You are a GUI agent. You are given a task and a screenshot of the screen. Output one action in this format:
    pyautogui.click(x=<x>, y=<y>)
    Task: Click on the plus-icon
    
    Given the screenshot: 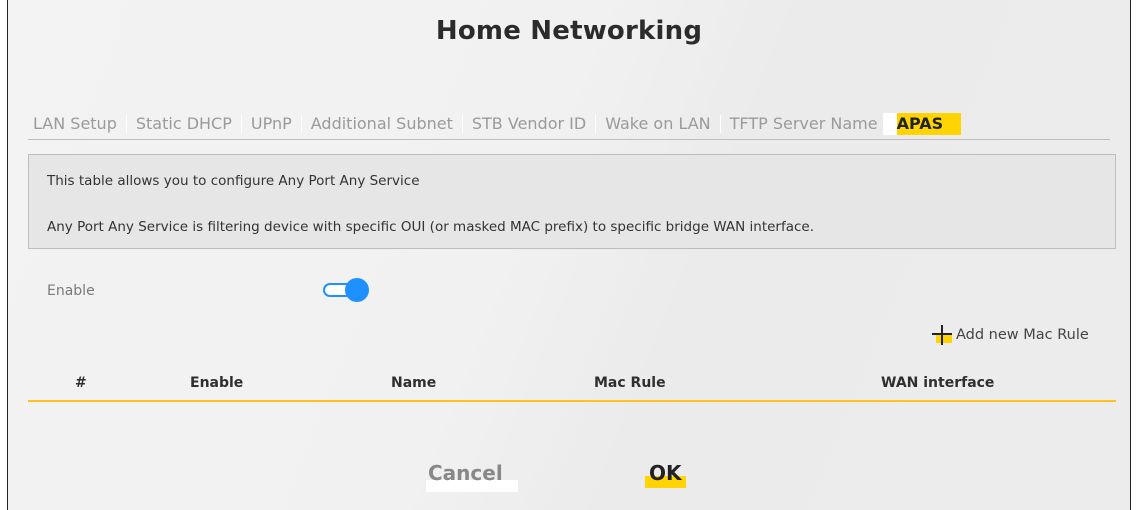 What is the action you would take?
    pyautogui.click(x=942, y=335)
    